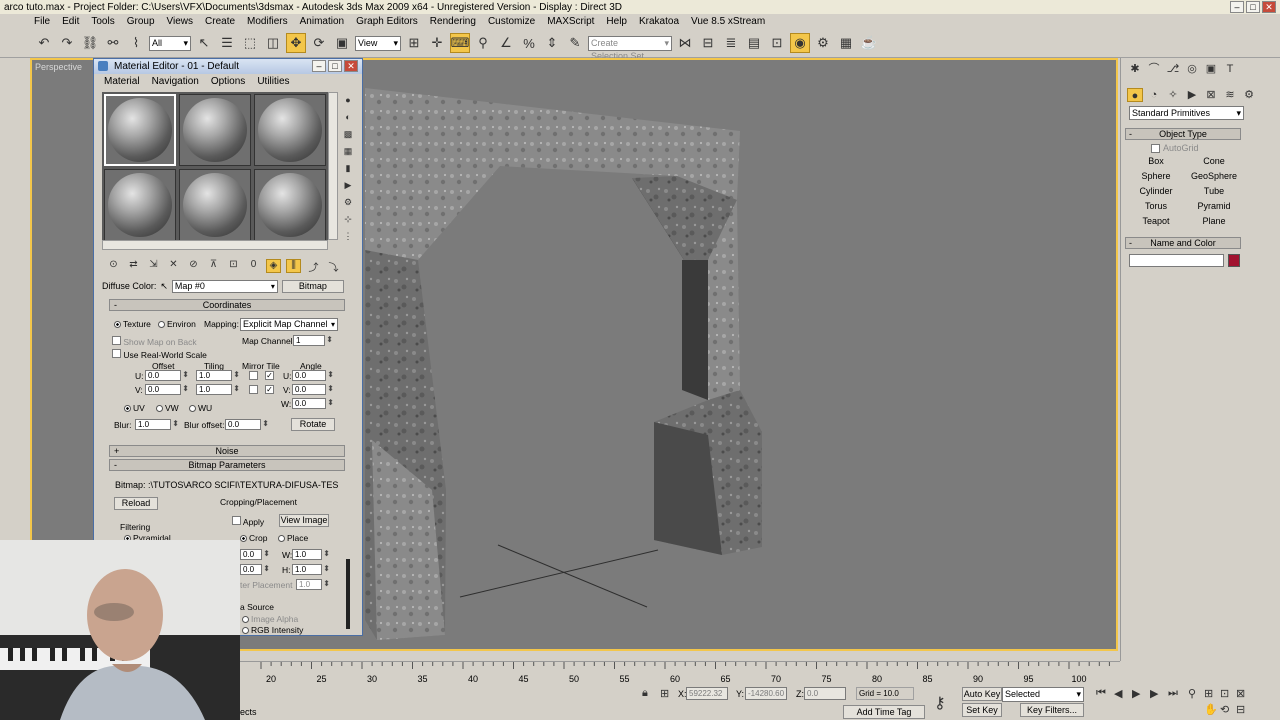 The image size is (1280, 720). Describe the element at coordinates (313, 403) in the screenshot. I see `w-angle-input: 0.0` at that location.